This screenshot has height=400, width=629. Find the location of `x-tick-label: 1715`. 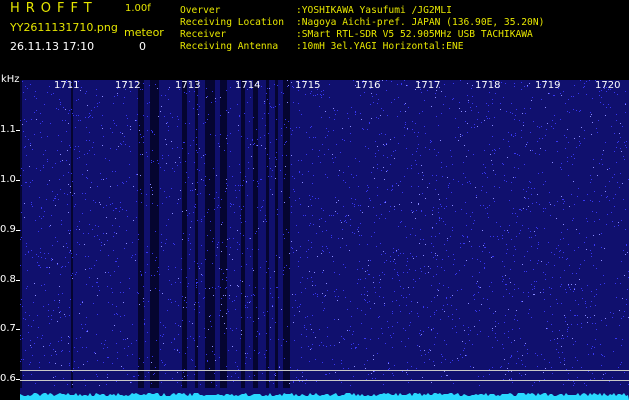

x-tick-label: 1715 is located at coordinates (308, 85).